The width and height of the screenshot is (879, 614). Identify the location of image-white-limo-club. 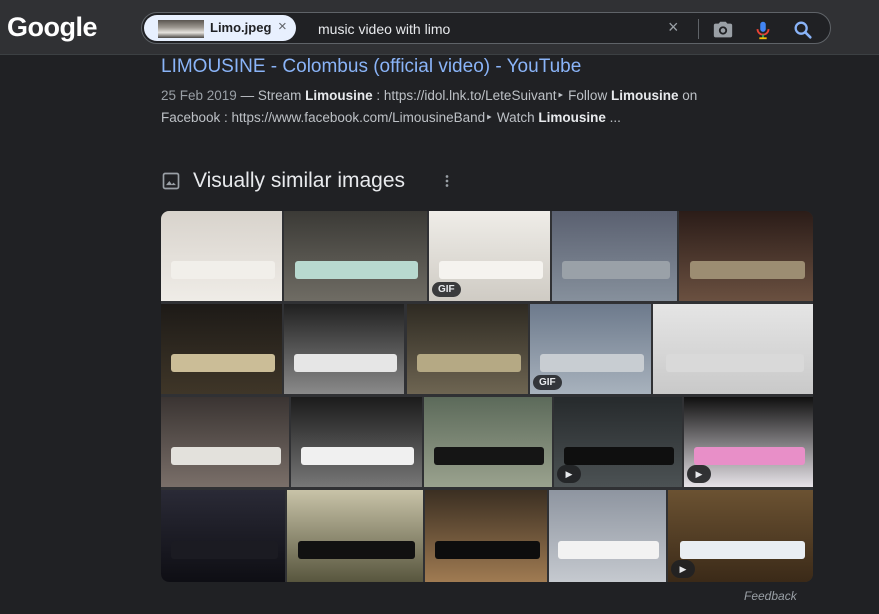
(356, 442).